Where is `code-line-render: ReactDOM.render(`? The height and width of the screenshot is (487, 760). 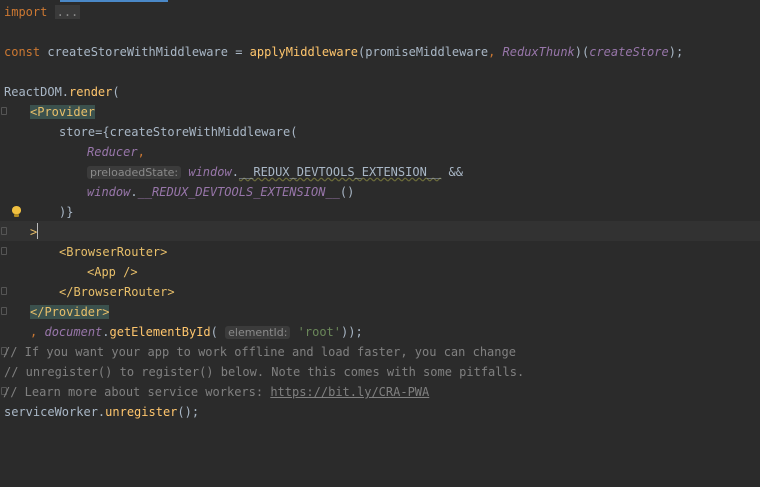
code-line-render: ReactDOM.render( is located at coordinates (62, 92).